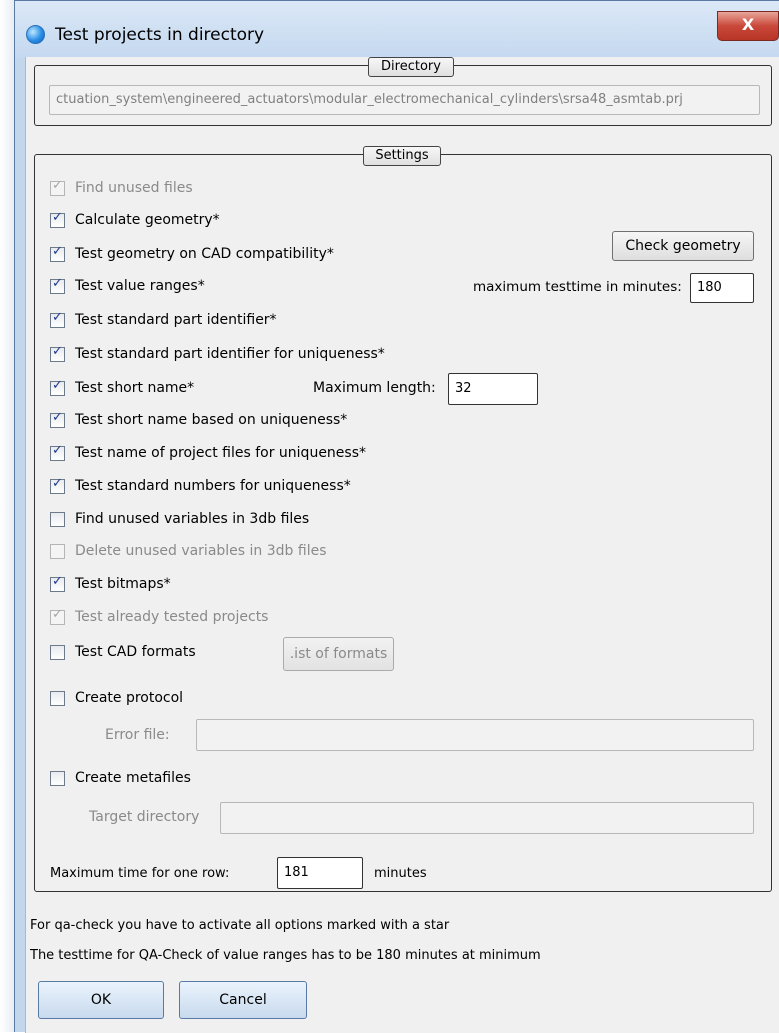 Image resolution: width=779 pixels, height=1033 pixels. Describe the element at coordinates (402, 156) in the screenshot. I see `settings-legend: Settings` at that location.